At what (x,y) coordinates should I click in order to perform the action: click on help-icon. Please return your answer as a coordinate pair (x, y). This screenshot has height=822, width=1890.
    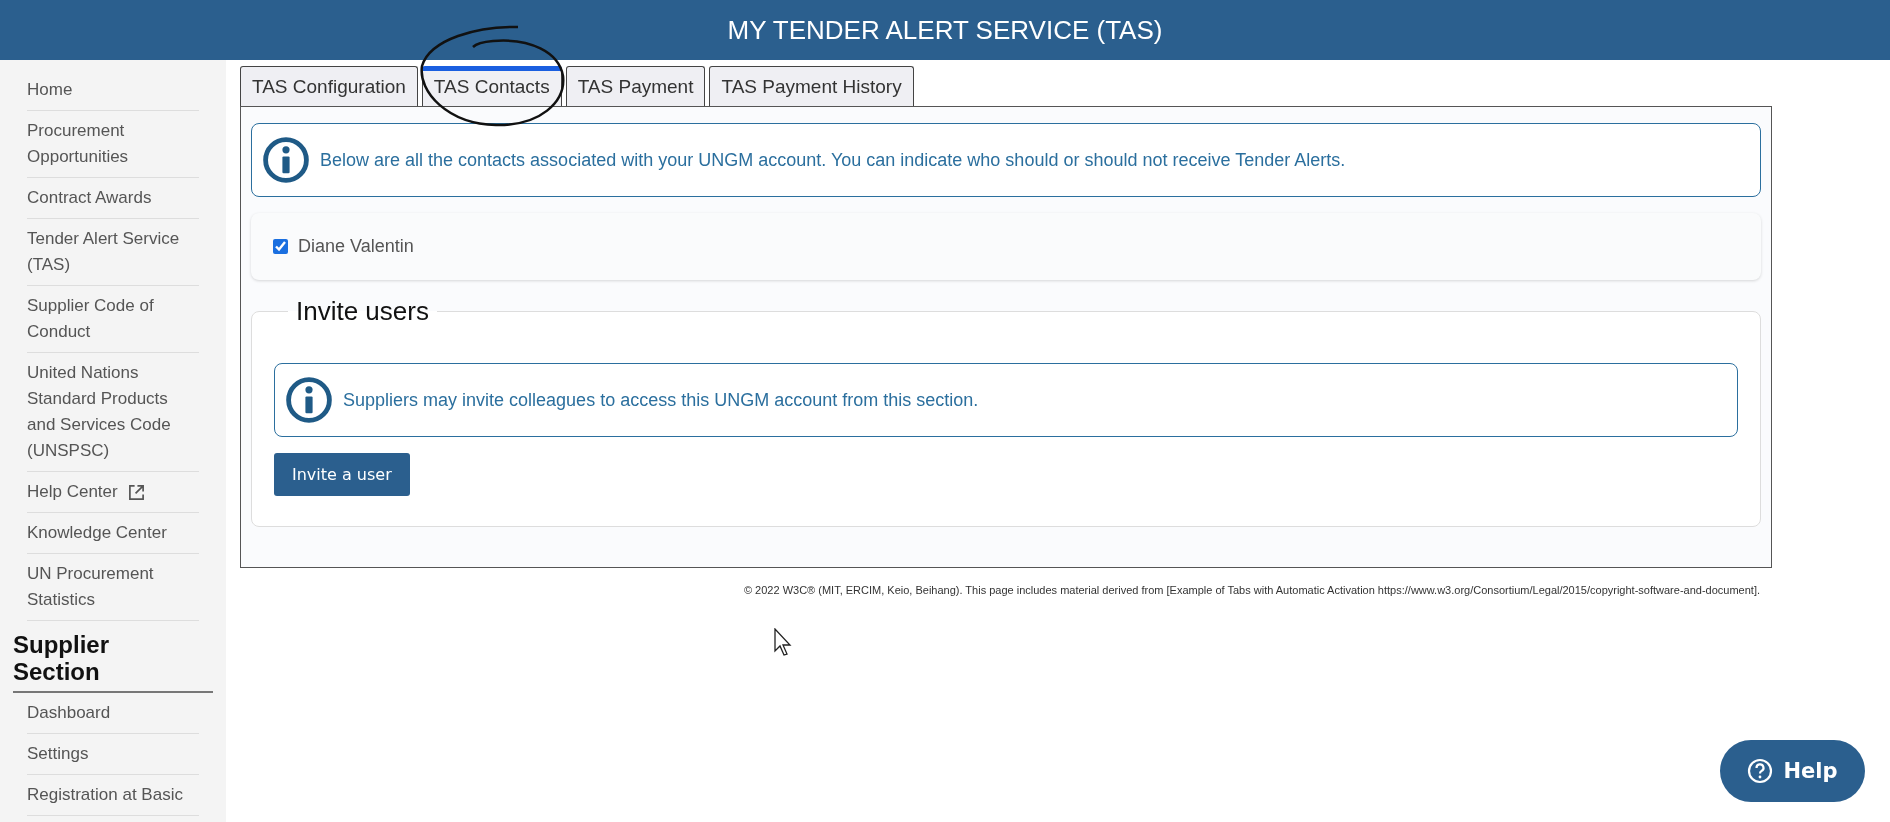
    Looking at the image, I should click on (1760, 771).